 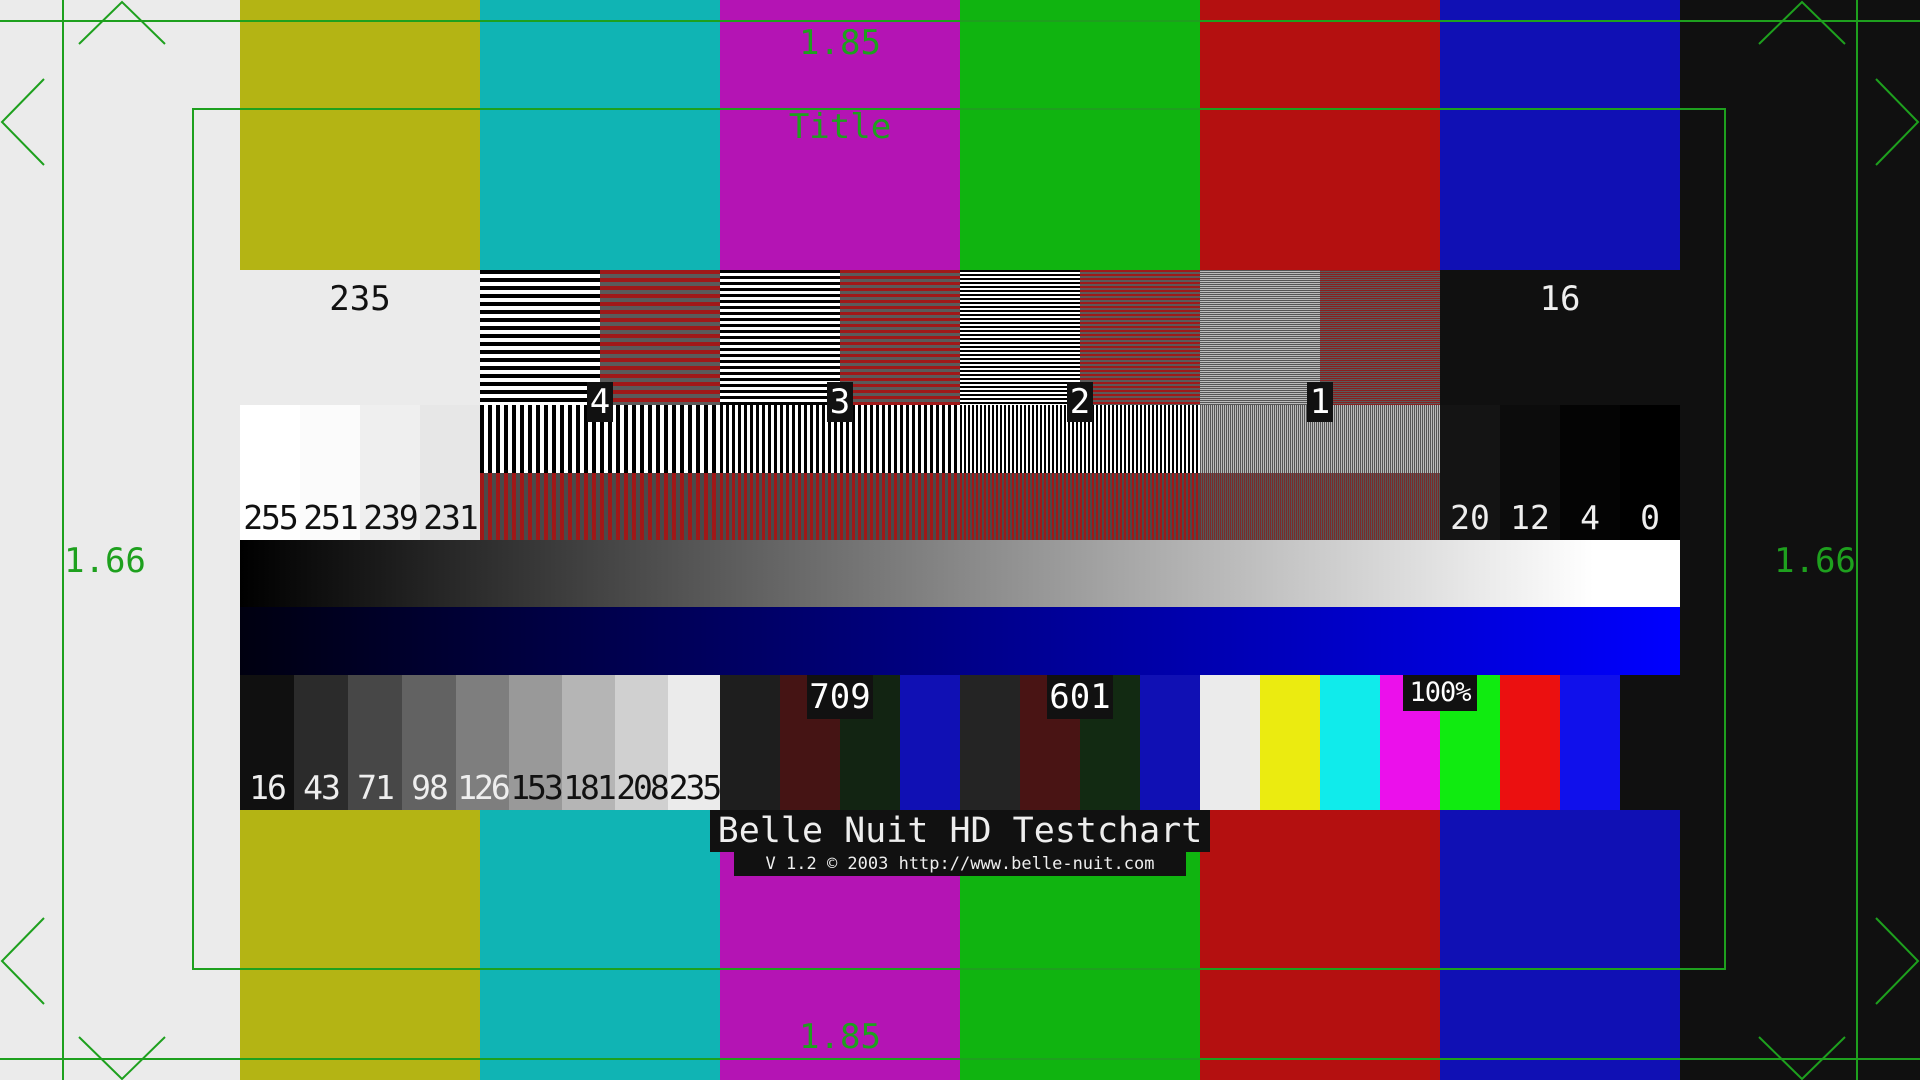 What do you see at coordinates (1080, 697) in the screenshot?
I see `label-601: 601` at bounding box center [1080, 697].